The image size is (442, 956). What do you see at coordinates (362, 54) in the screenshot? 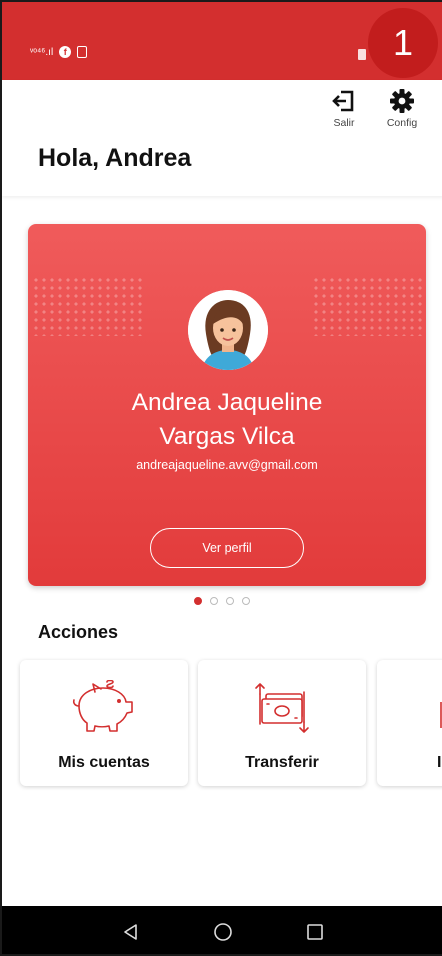
I see `battery-icon` at bounding box center [362, 54].